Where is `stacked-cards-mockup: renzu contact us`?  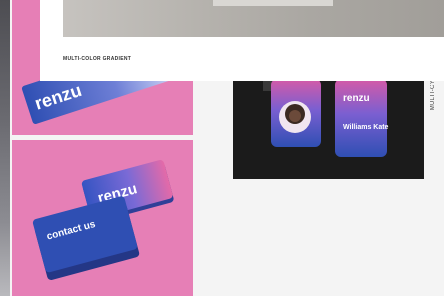 stacked-cards-mockup: renzu contact us is located at coordinates (103, 220).